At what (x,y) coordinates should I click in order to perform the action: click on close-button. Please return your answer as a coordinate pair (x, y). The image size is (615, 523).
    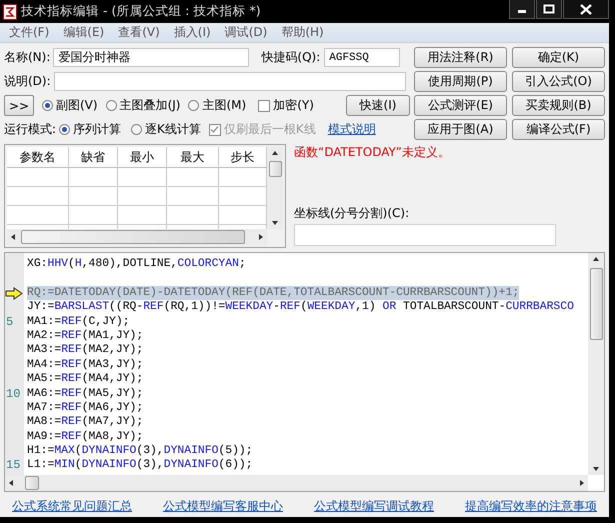
    Looking at the image, I should click on (586, 9).